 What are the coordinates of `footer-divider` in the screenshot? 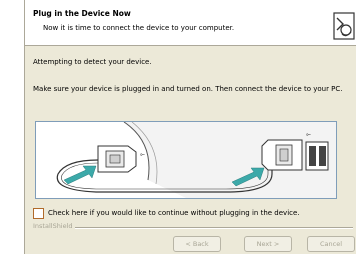 It's located at (214, 228).